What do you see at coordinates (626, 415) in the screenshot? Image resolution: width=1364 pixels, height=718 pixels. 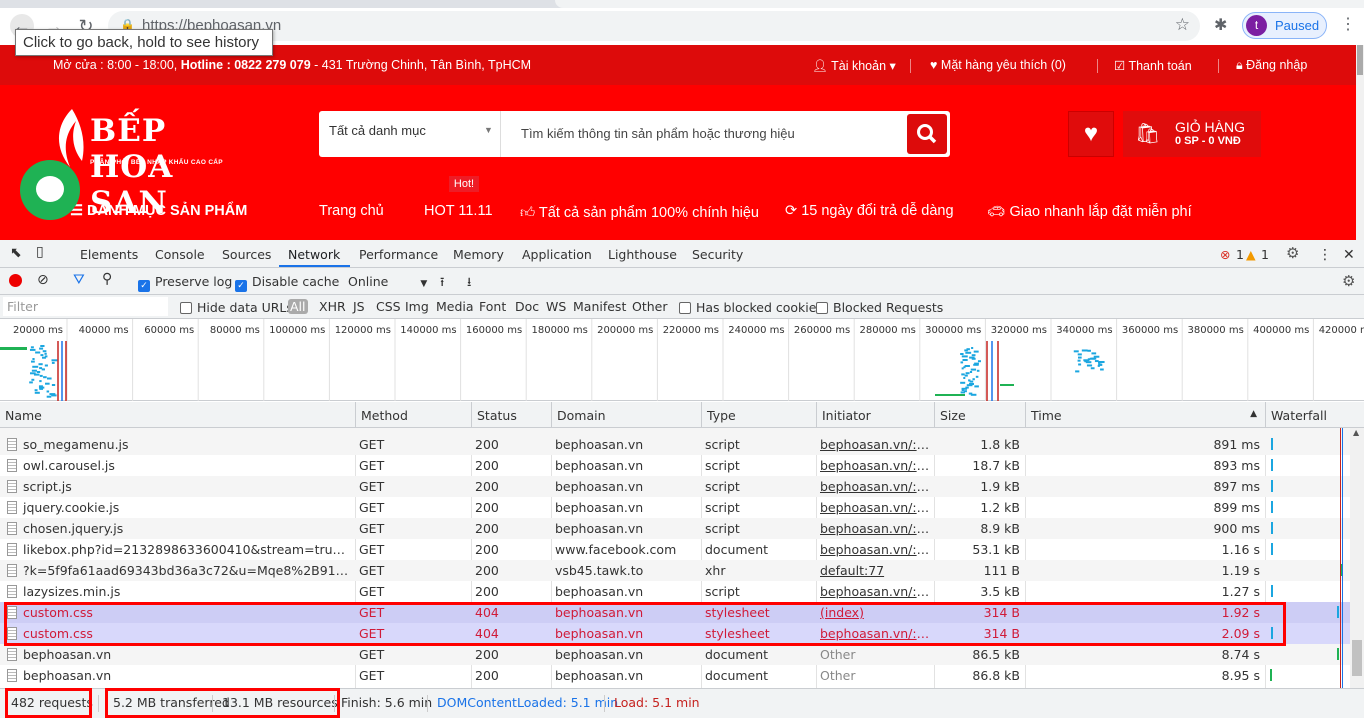 I see `column-domain: Domain` at bounding box center [626, 415].